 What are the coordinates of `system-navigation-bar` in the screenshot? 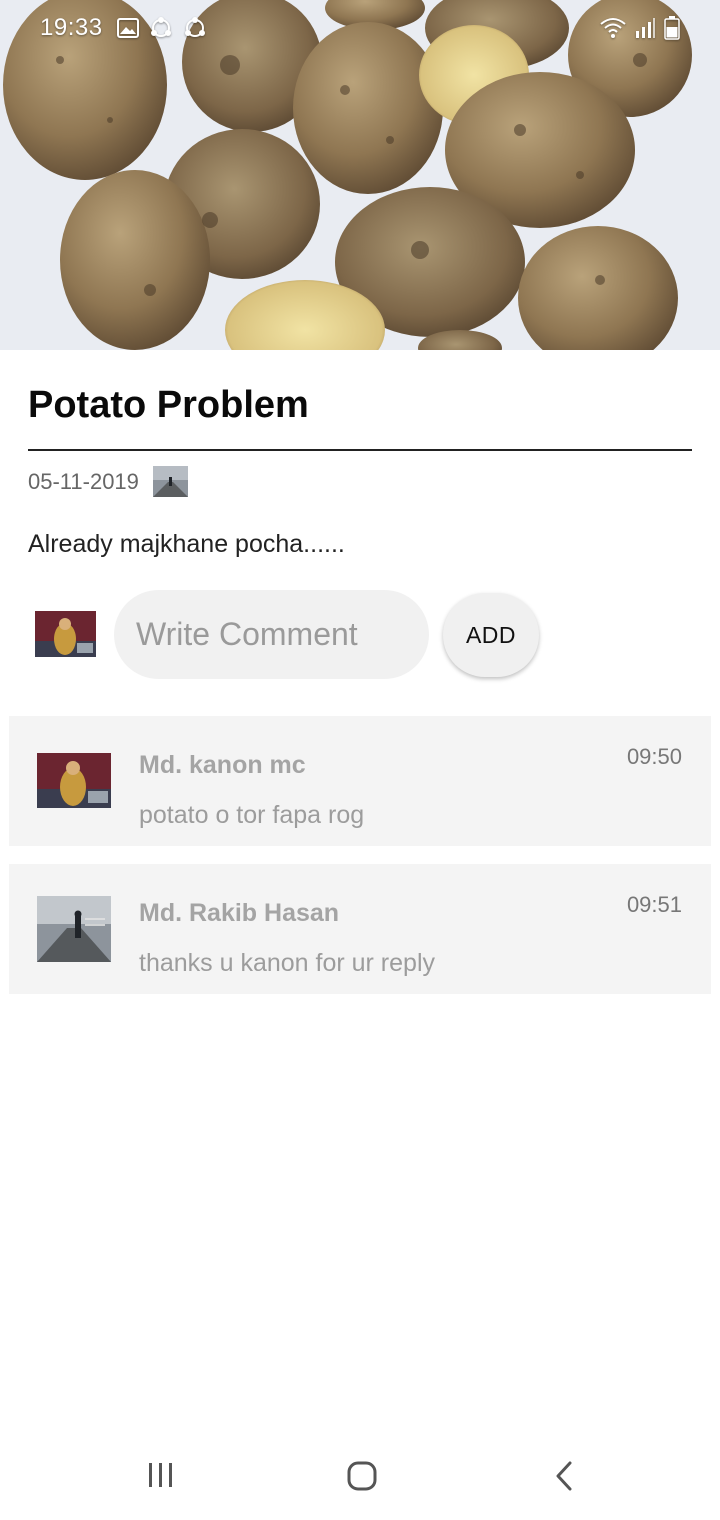 It's located at (360, 1478).